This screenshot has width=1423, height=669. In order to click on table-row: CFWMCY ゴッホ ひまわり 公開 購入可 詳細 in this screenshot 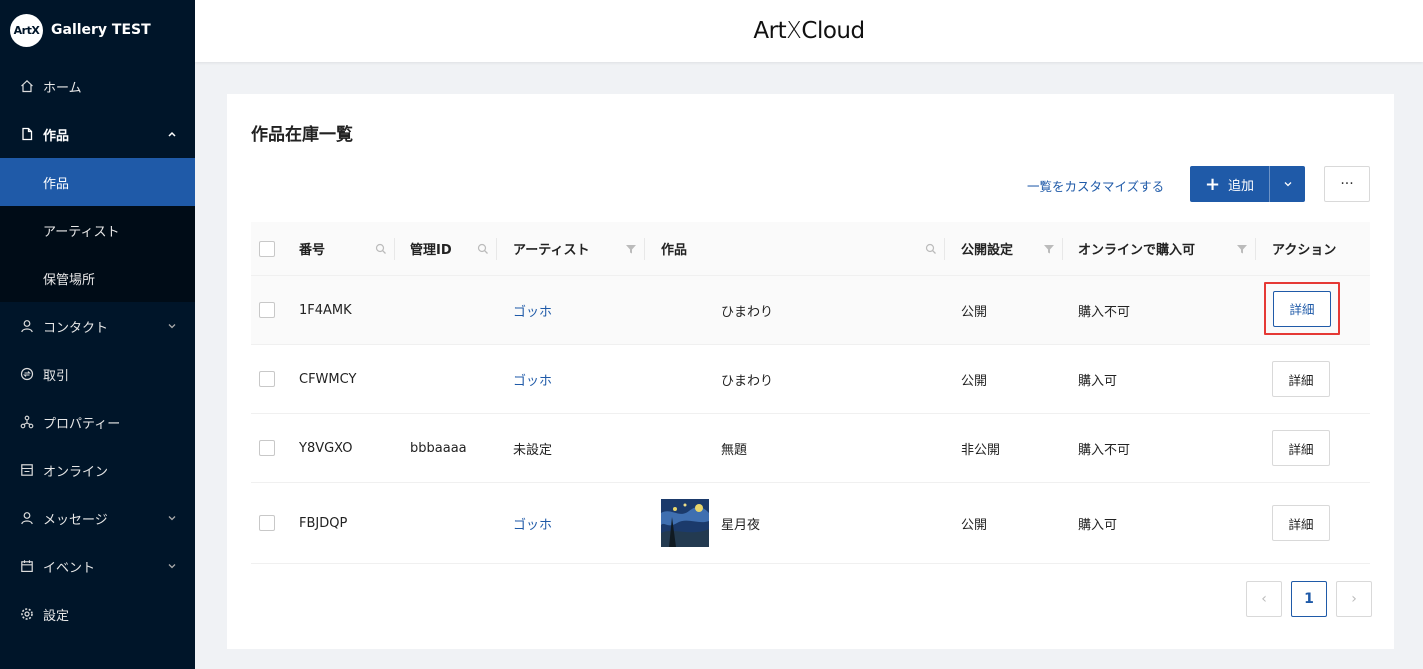, I will do `click(810, 379)`.